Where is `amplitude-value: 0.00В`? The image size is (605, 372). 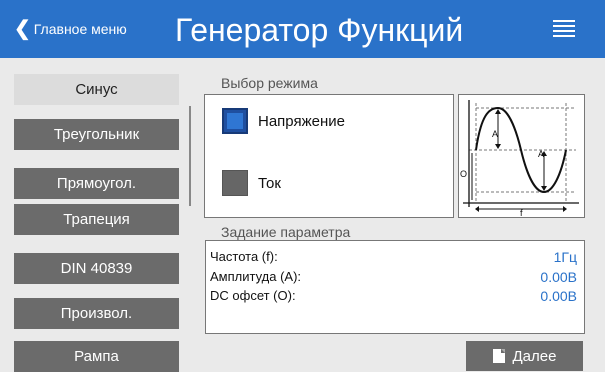 amplitude-value: 0.00В is located at coordinates (558, 277).